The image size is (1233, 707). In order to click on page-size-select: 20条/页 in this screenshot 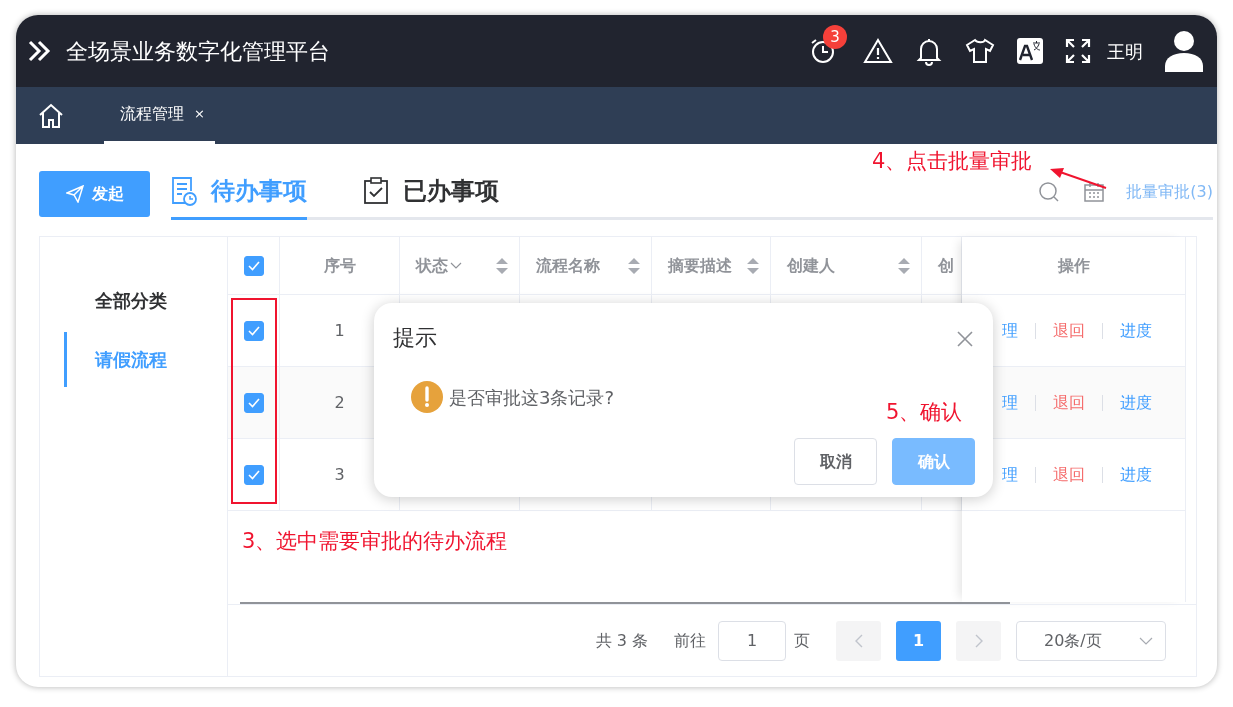, I will do `click(1091, 640)`.